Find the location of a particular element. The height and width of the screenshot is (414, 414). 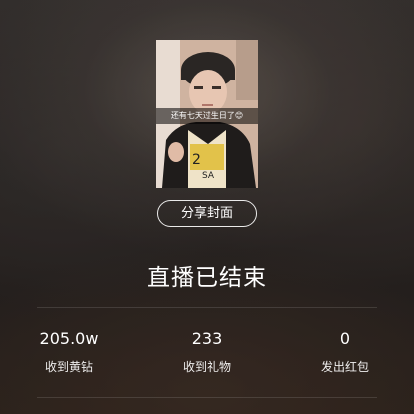

live-stats: 205.0w 收到黄钻 233 收到礼物 0 发出红包 is located at coordinates (207, 351).